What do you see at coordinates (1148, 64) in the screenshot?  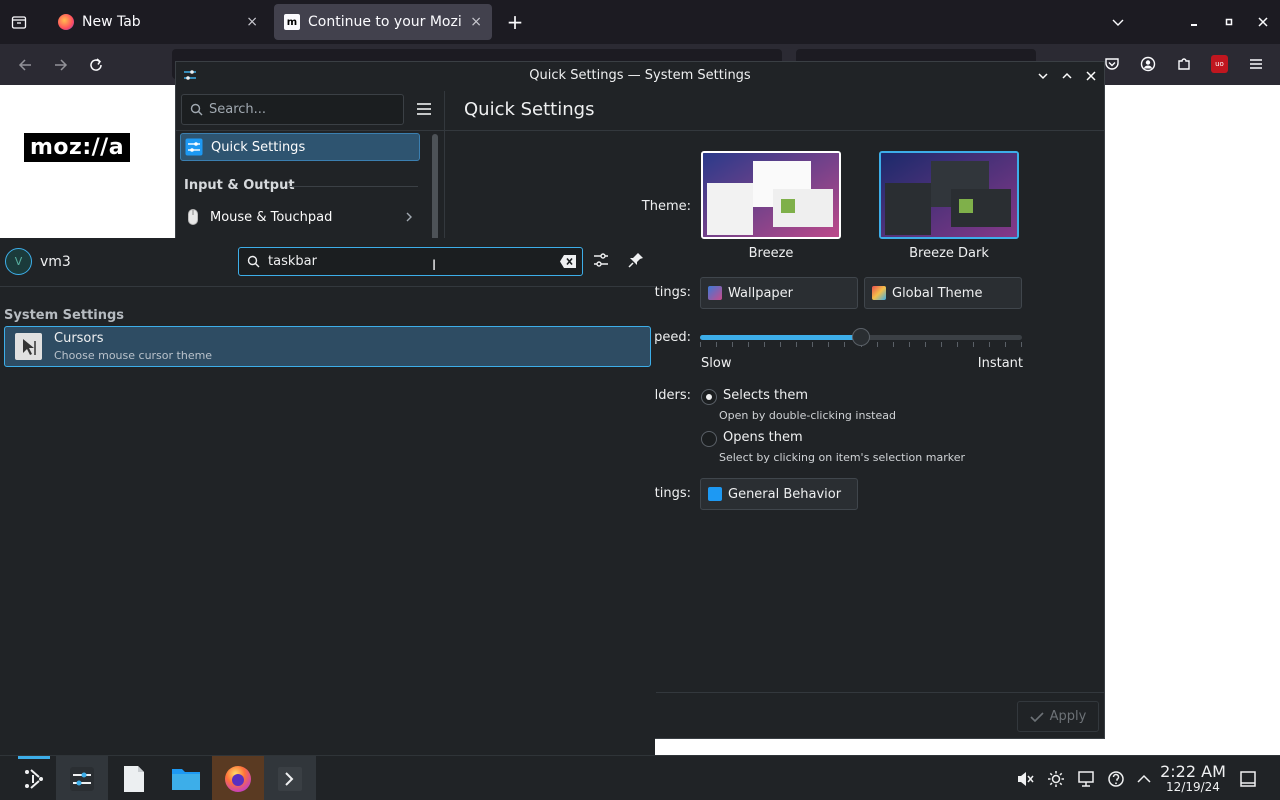 I see `account-icon` at bounding box center [1148, 64].